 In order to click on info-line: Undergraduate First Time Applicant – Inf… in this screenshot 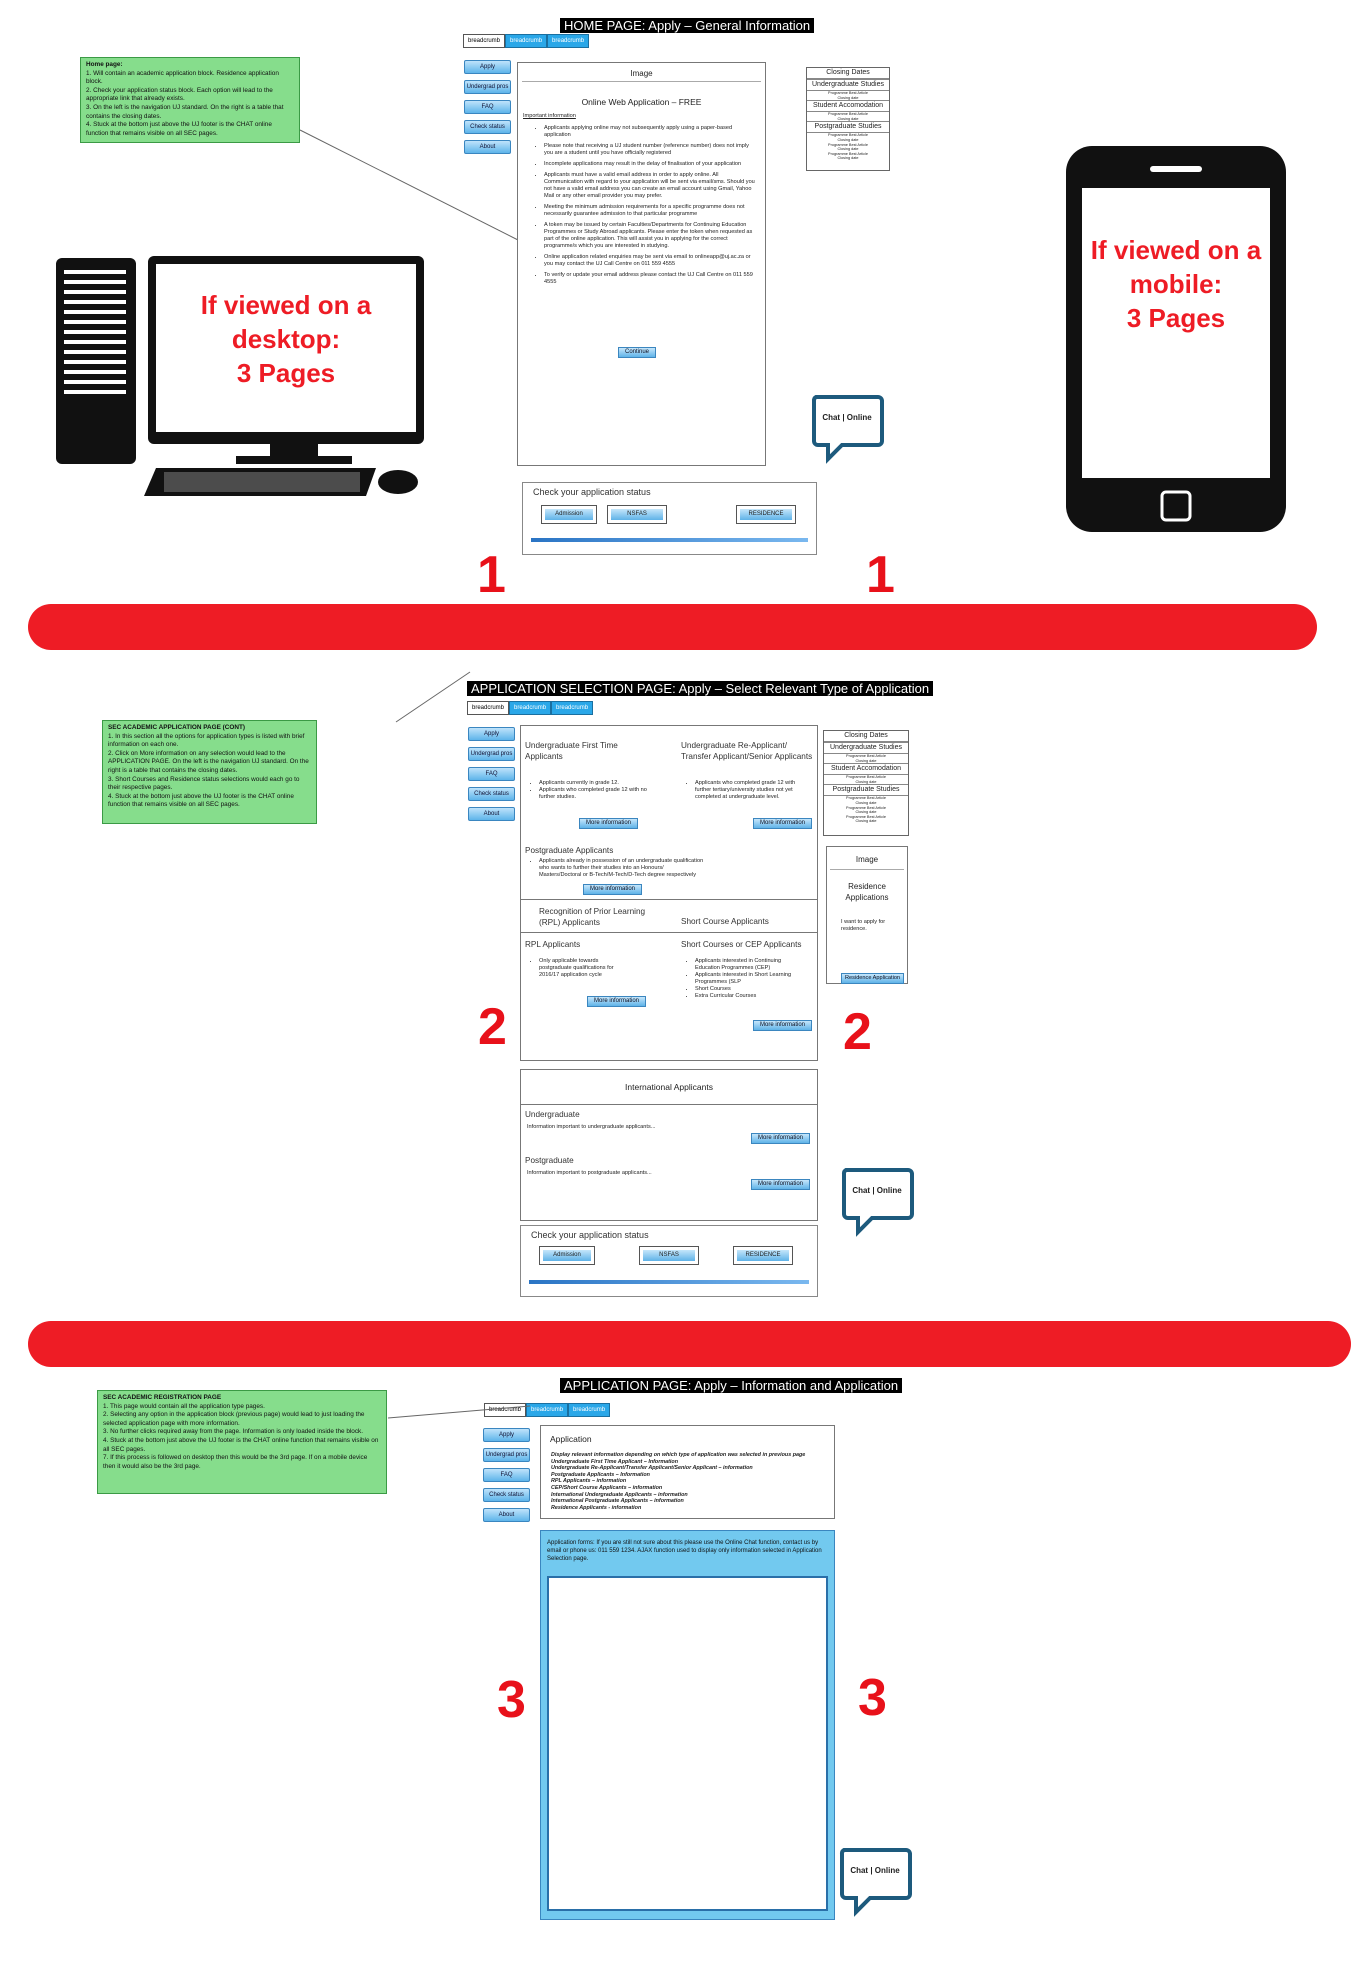, I will do `click(614, 1461)`.